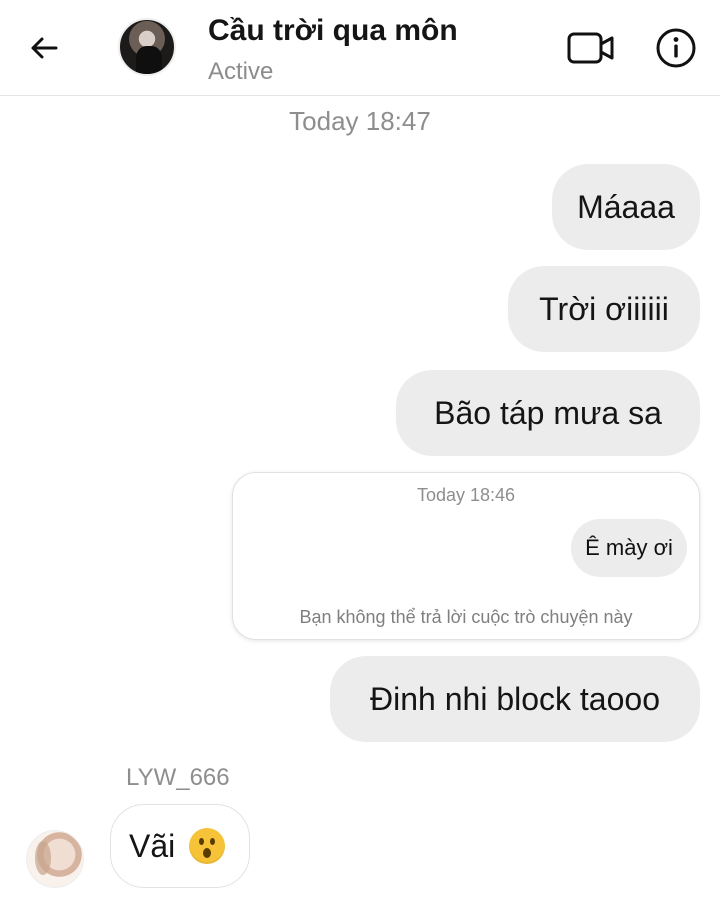 The image size is (720, 905). What do you see at coordinates (629, 548) in the screenshot?
I see `quoted-message-bubble: Ê mày ơi` at bounding box center [629, 548].